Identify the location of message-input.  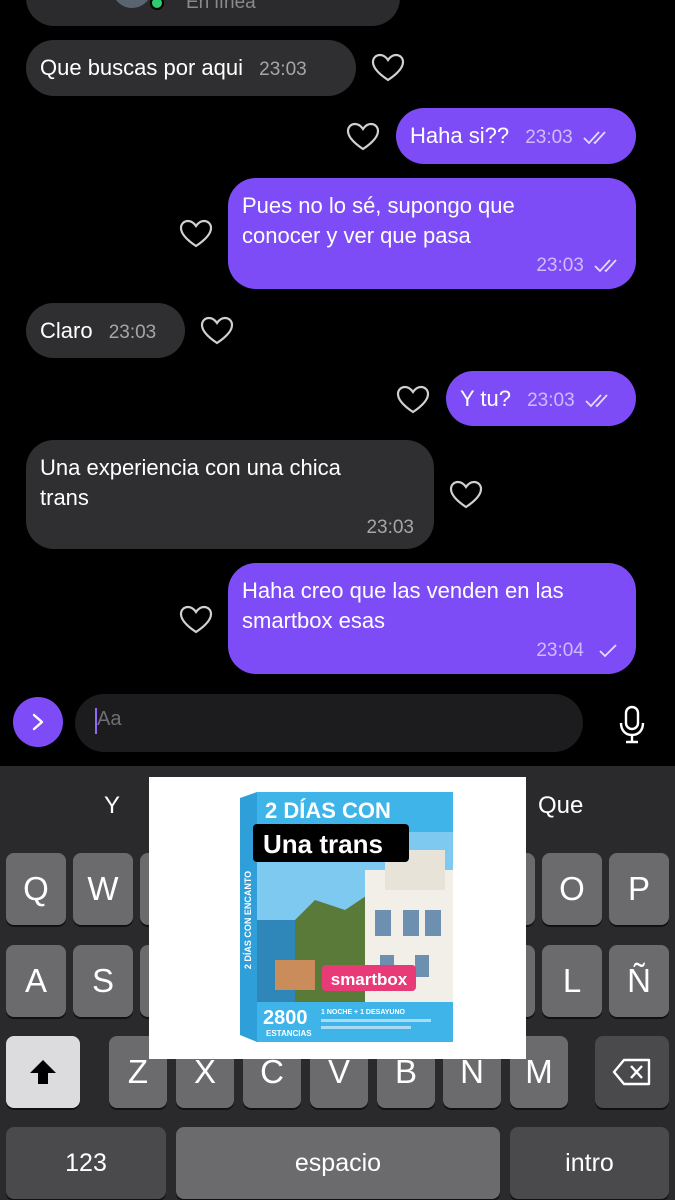
(329, 723).